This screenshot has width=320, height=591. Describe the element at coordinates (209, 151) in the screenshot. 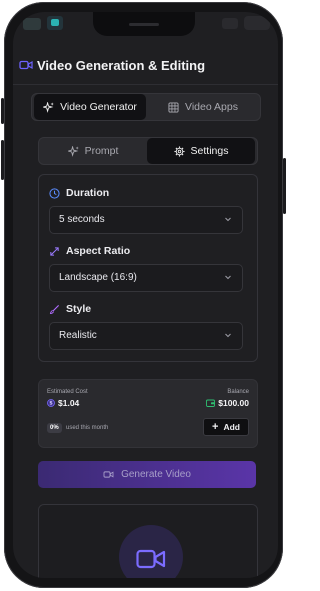

I see `tab-label: Settings` at that location.